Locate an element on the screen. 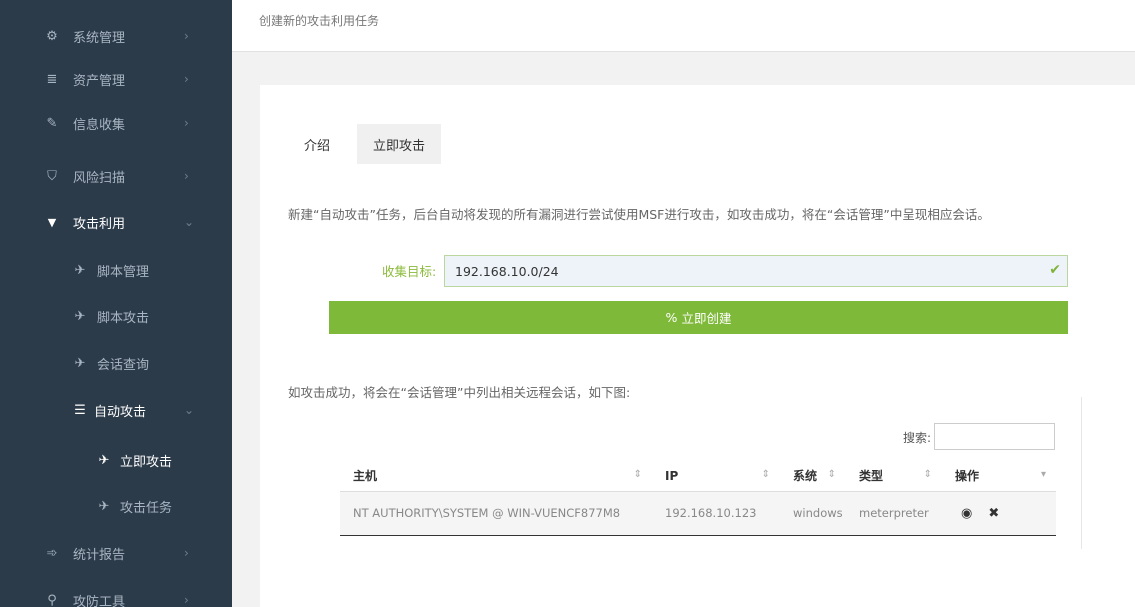 The image size is (1135, 607). sidebar-item-label: 统计报告 is located at coordinates (99, 555).